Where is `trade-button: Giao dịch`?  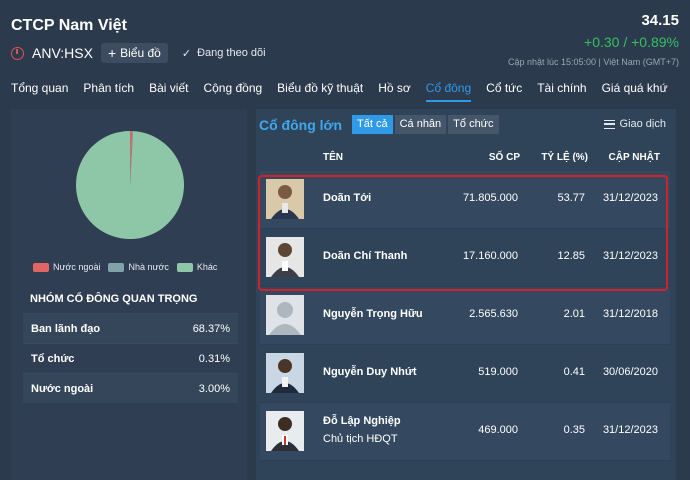 trade-button: Giao dịch is located at coordinates (634, 124).